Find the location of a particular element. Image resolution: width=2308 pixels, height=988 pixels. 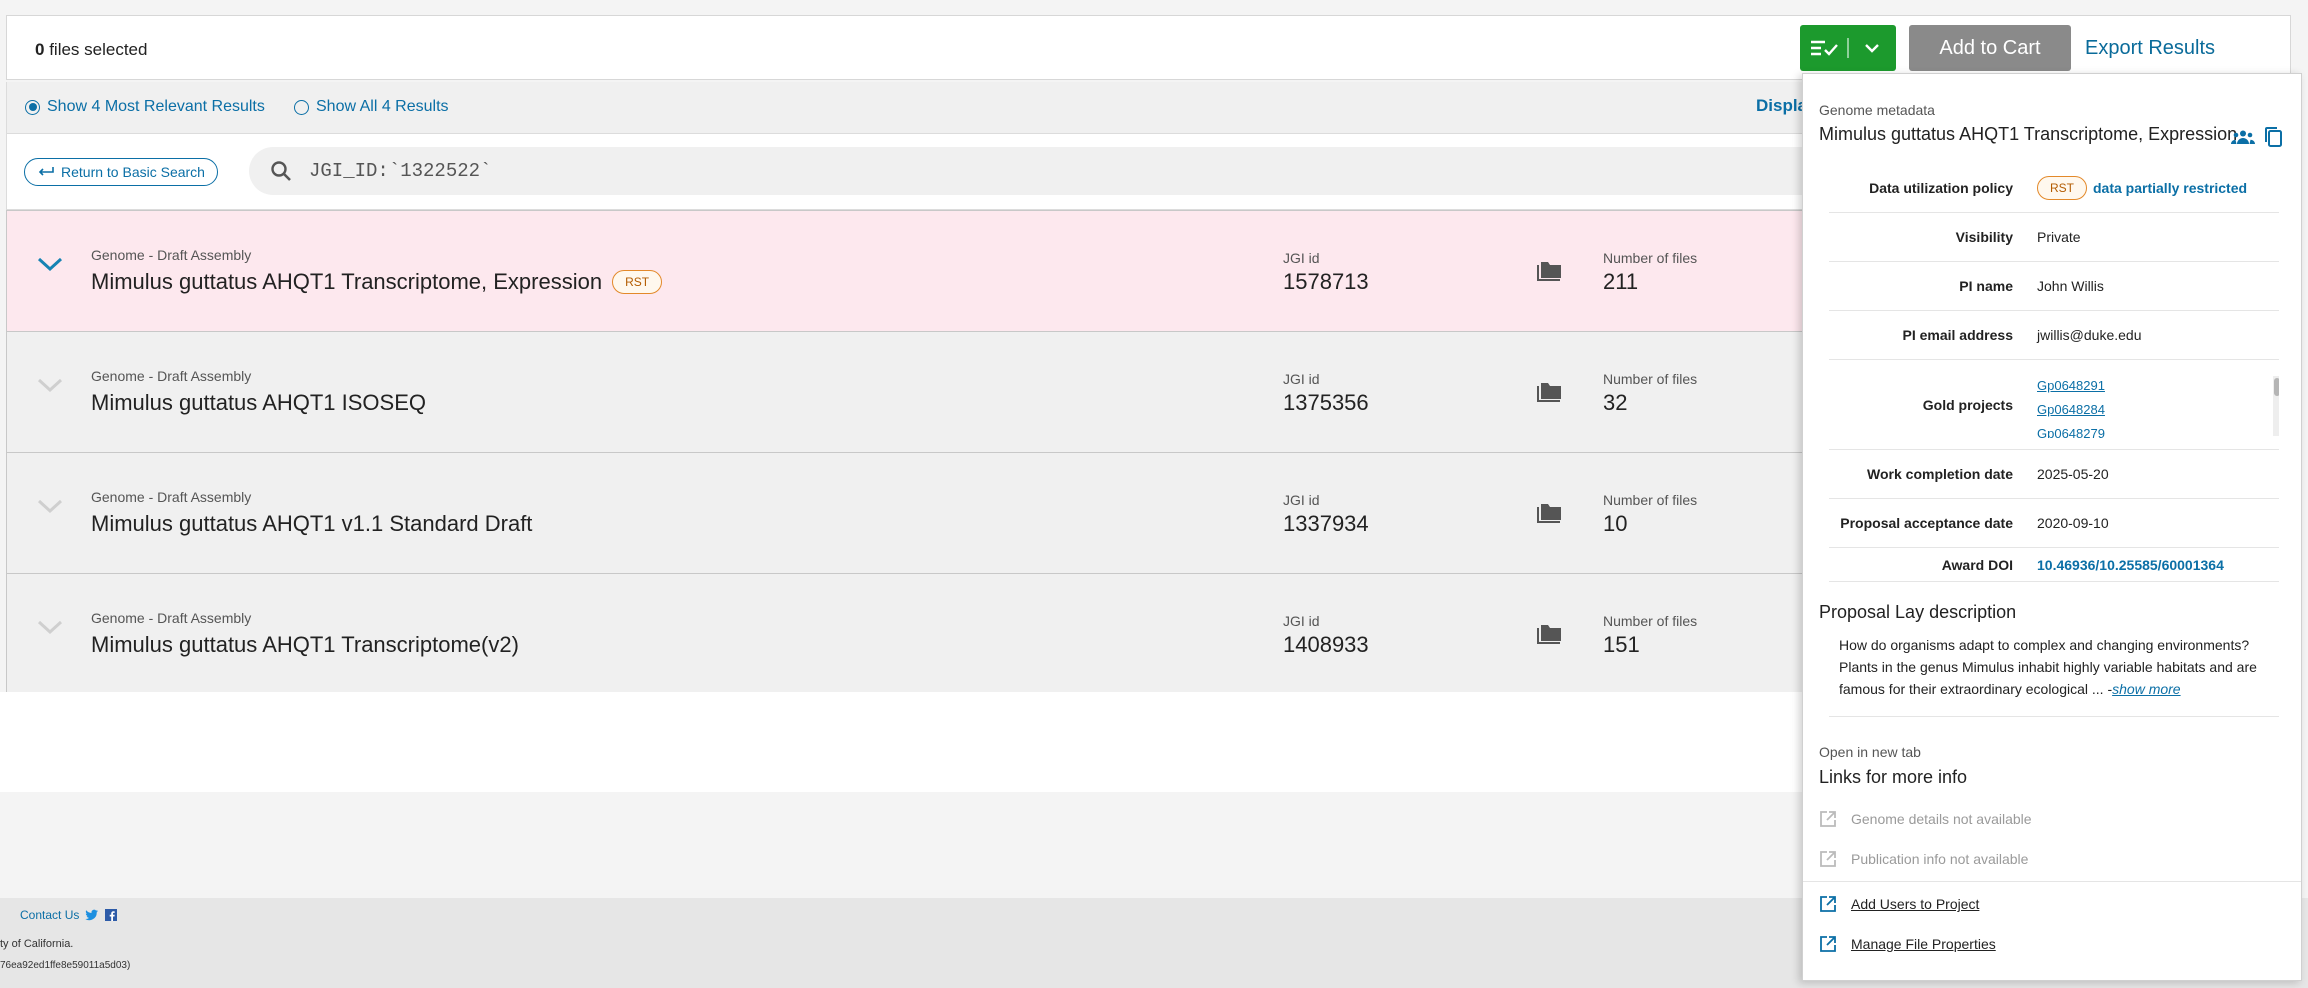

bulk-select-button is located at coordinates (1848, 48).